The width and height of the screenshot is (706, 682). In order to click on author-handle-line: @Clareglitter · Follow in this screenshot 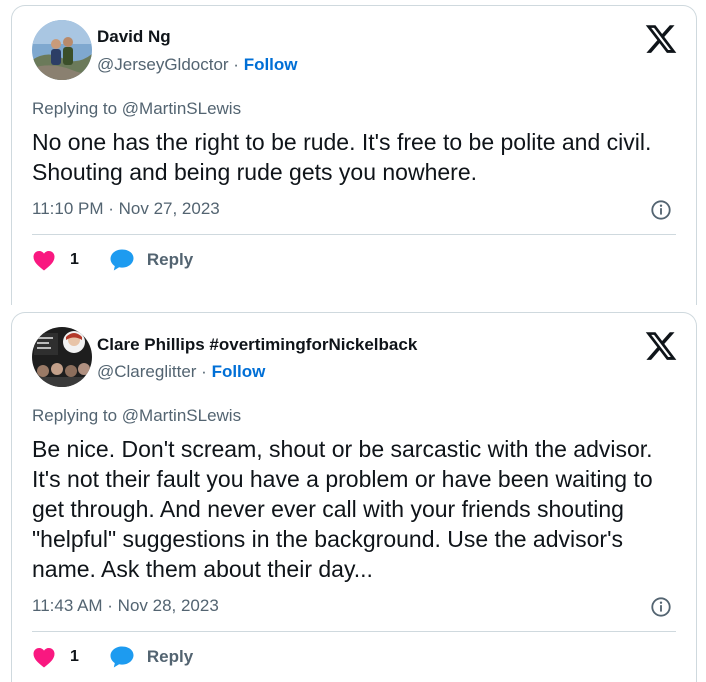, I will do `click(181, 372)`.